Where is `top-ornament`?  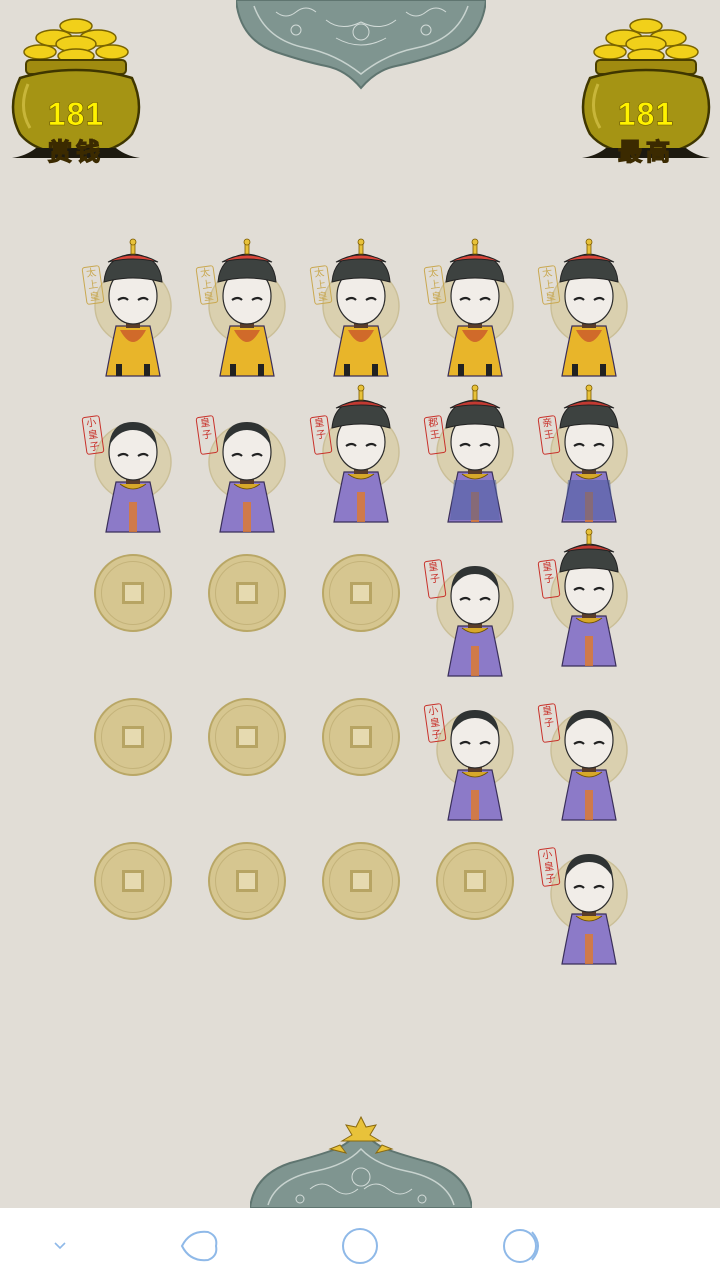
top-ornament is located at coordinates (361, 45).